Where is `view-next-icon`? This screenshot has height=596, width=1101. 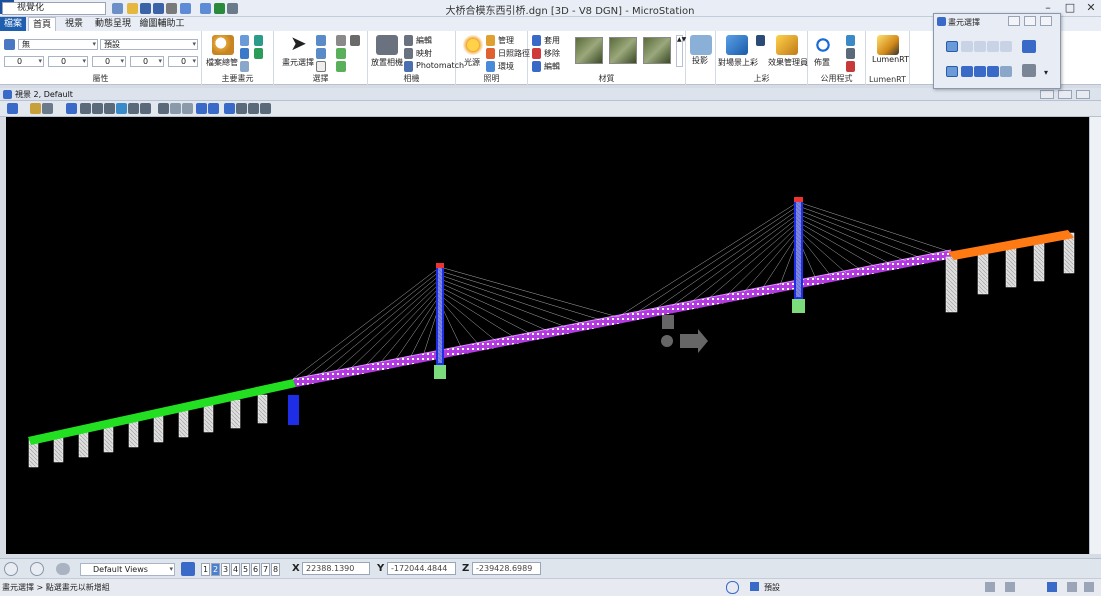
view-next-icon is located at coordinates (187, 108).